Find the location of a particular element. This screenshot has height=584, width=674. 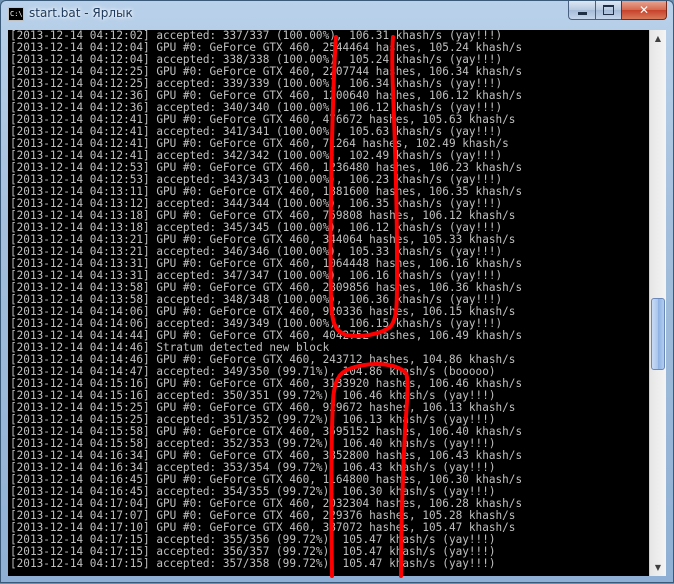

scroll-up-arrow-icon: ▲ is located at coordinates (658, 38).